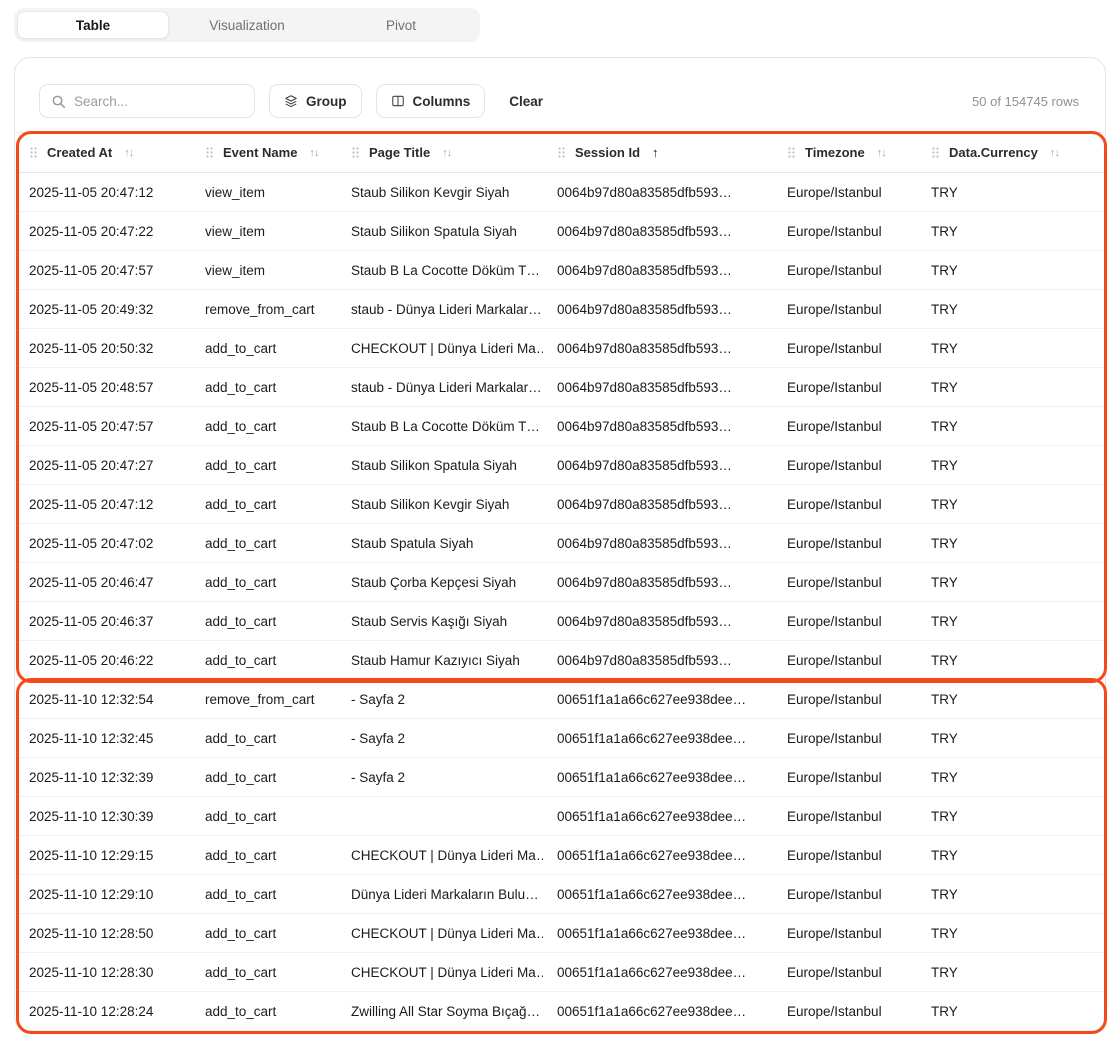  What do you see at coordinates (430, 101) in the screenshot?
I see `columns-button: Columns` at bounding box center [430, 101].